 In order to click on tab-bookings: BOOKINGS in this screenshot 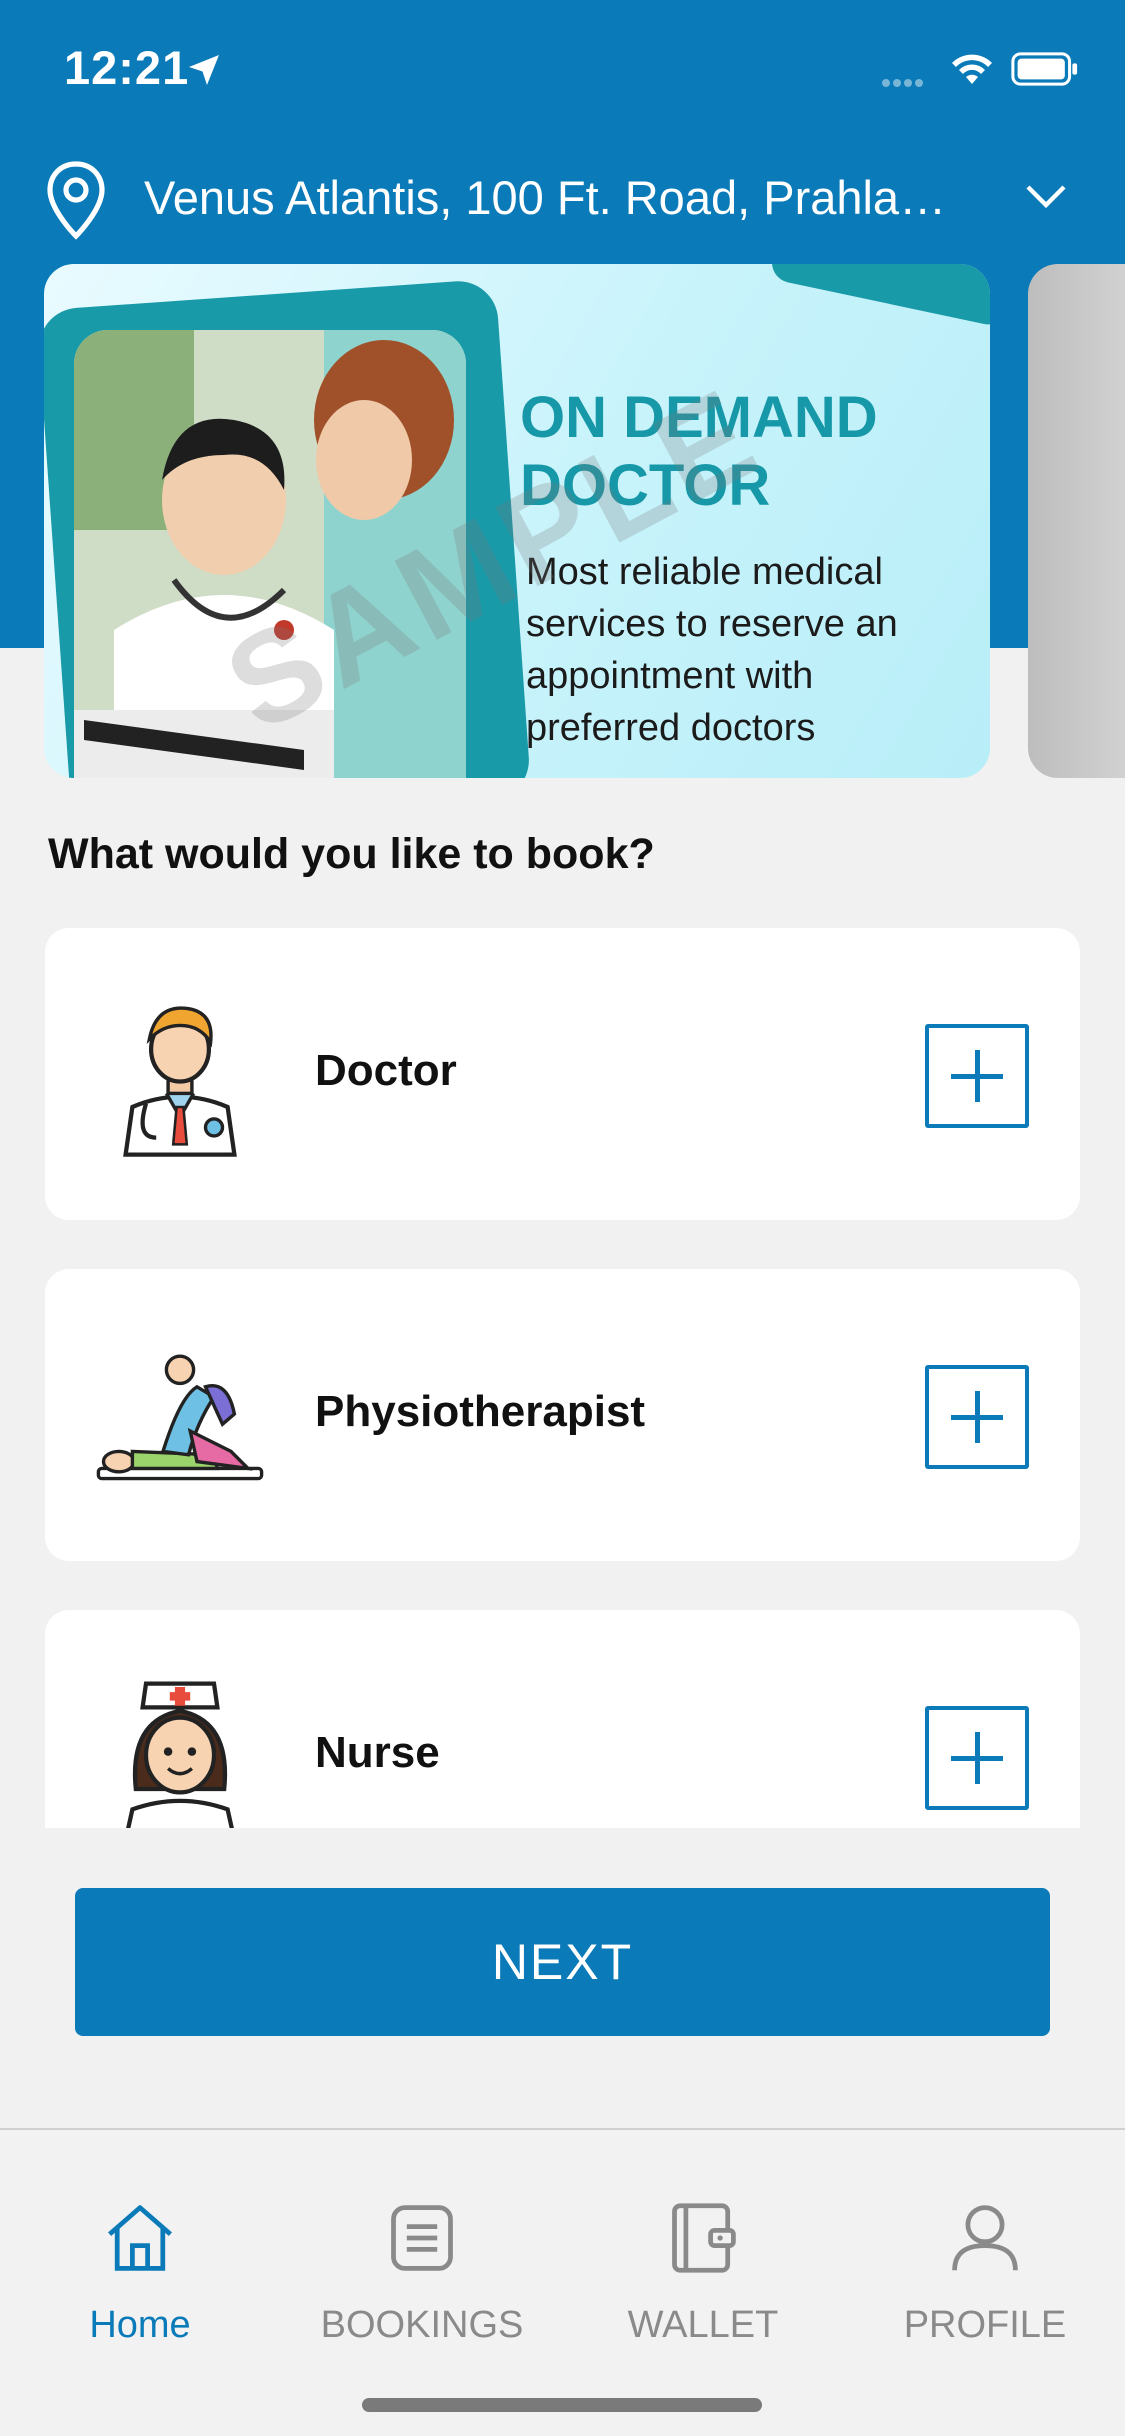, I will do `click(422, 2270)`.